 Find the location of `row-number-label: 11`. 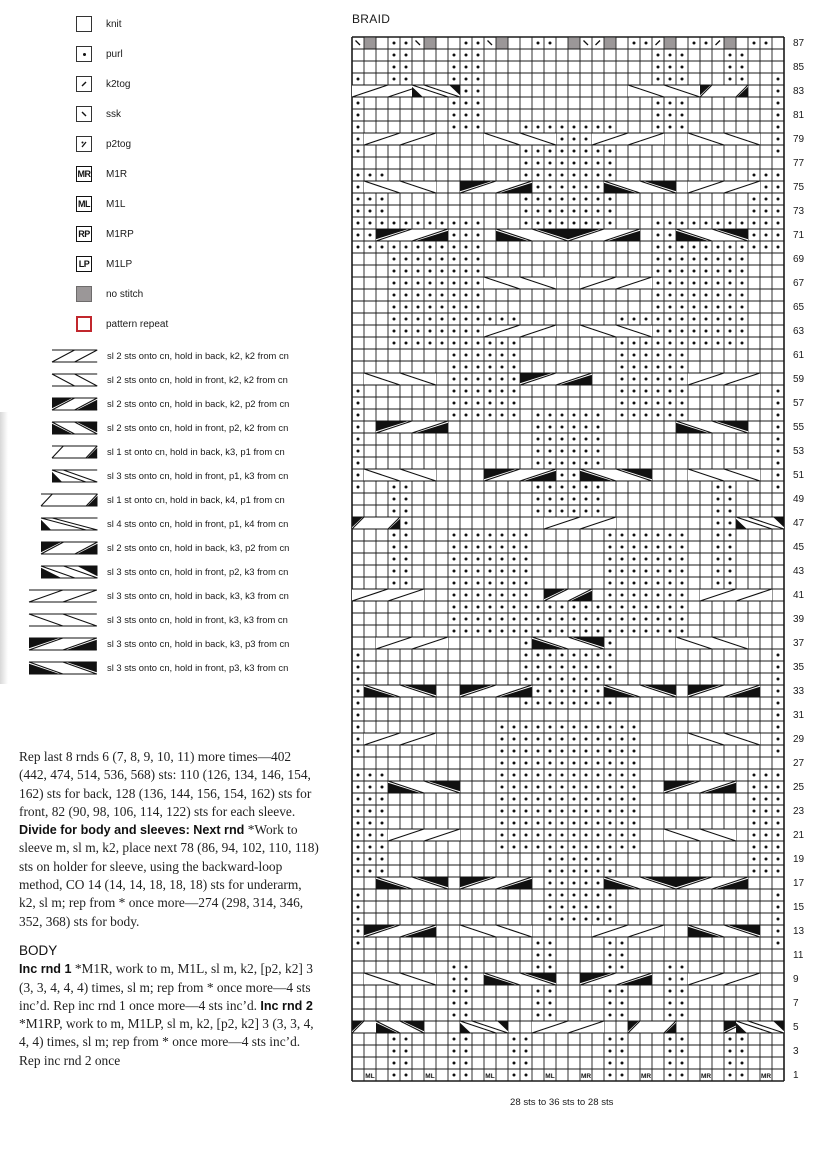

row-number-label: 11 is located at coordinates (798, 955).